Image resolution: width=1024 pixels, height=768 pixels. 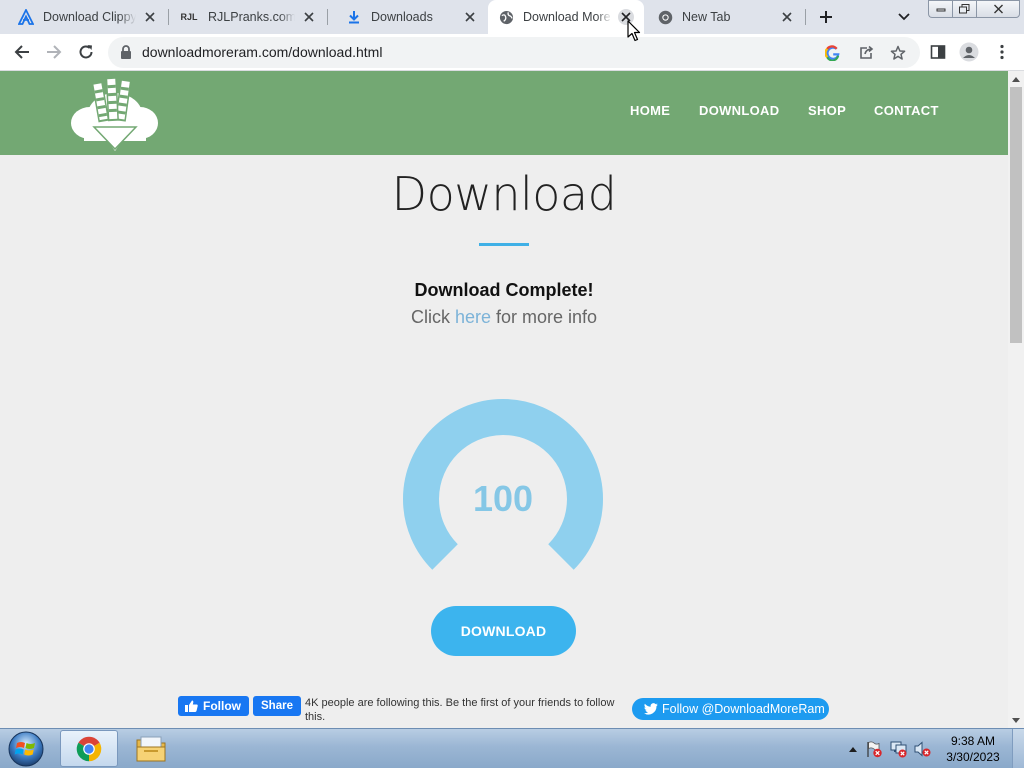 I want to click on windows-orb-icon, so click(x=26, y=749).